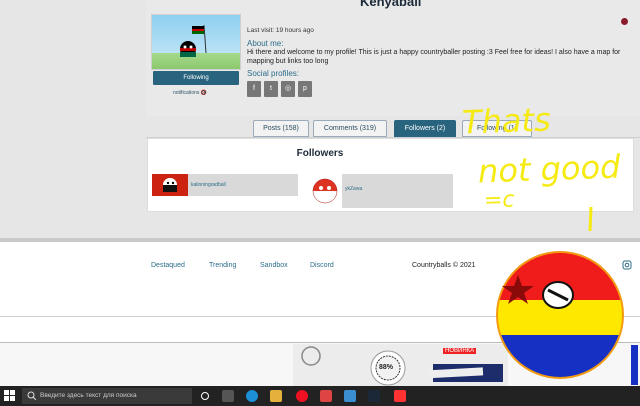 The image size is (640, 406). I want to click on countryball-drawing-icon, so click(567, 318).